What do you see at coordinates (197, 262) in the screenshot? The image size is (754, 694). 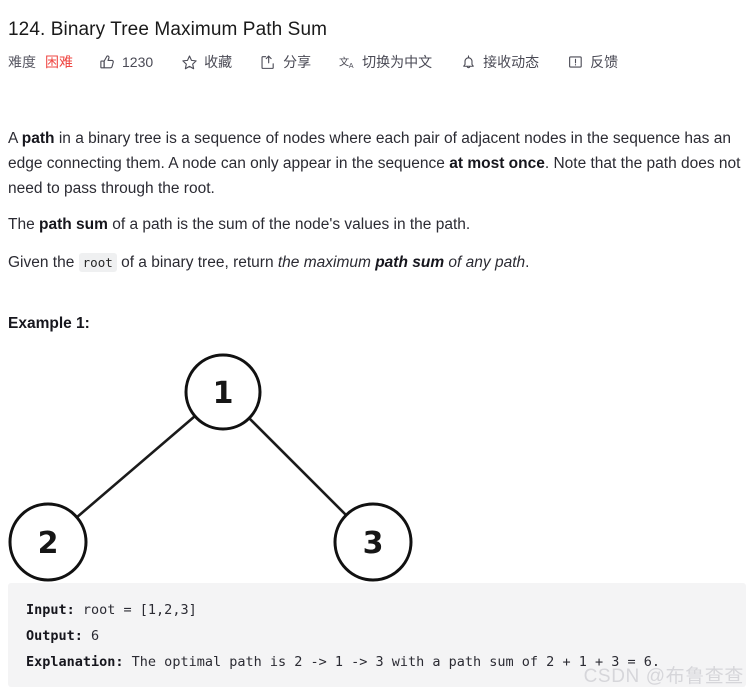 I see `desc-p3-text-b: of a binary tree, return` at bounding box center [197, 262].